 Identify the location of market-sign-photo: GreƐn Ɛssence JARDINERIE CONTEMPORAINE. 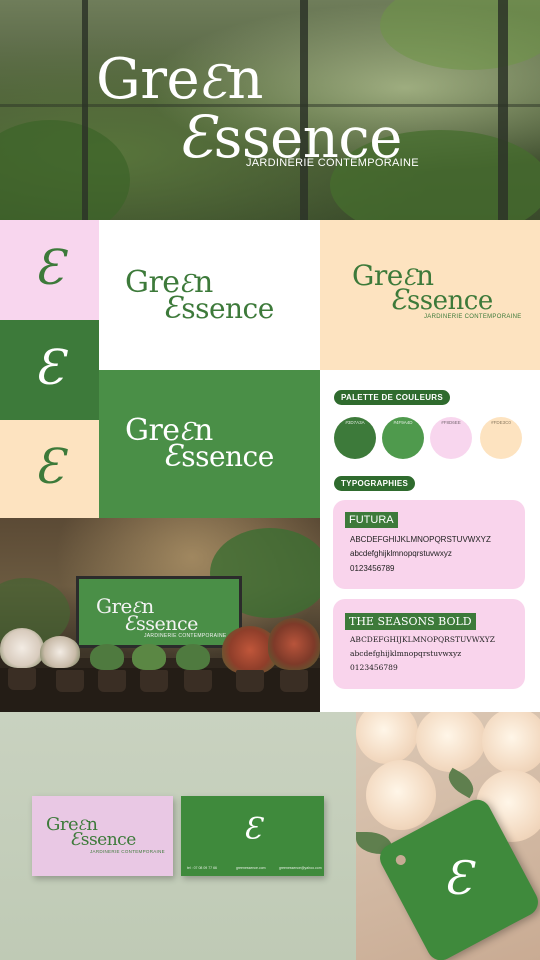
(160, 615).